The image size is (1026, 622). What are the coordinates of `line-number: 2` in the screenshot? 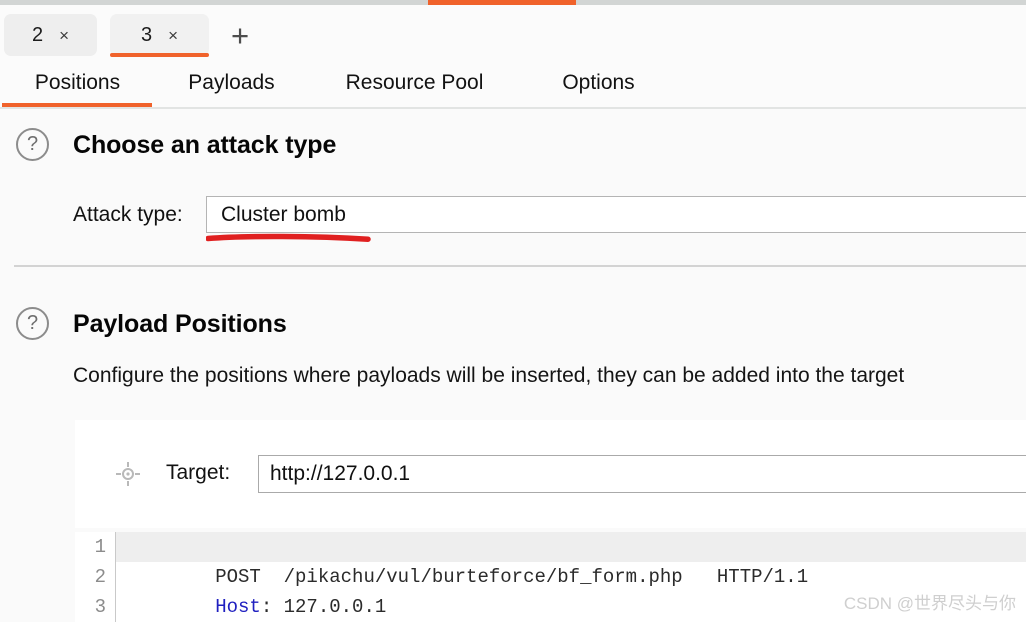 It's located at (100, 577).